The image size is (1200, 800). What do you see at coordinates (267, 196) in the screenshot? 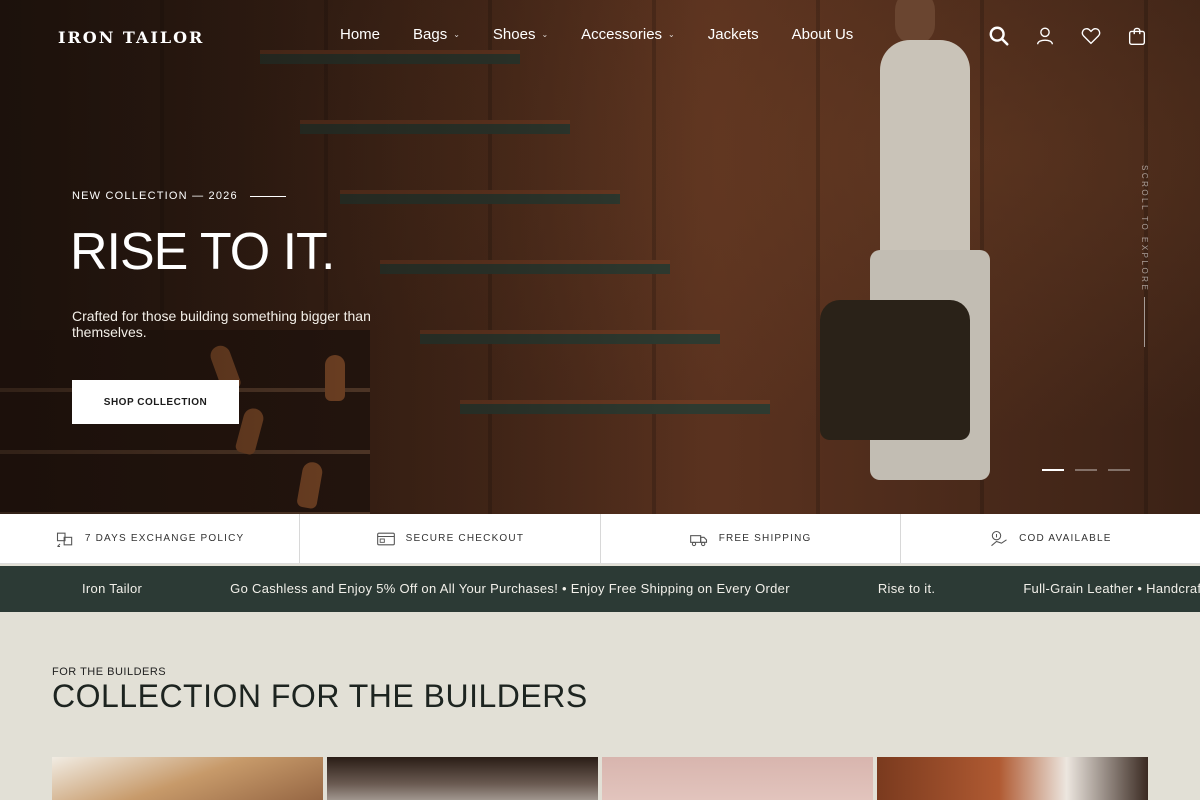
I see `eyebrow-divider` at bounding box center [267, 196].